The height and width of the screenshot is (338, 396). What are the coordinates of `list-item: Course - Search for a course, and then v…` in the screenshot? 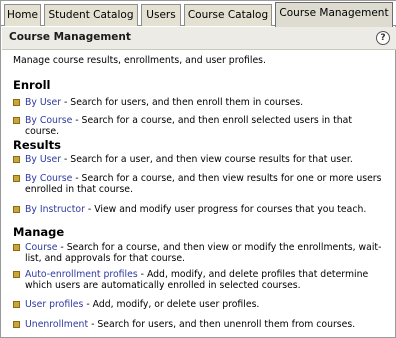 It's located at (199, 254).